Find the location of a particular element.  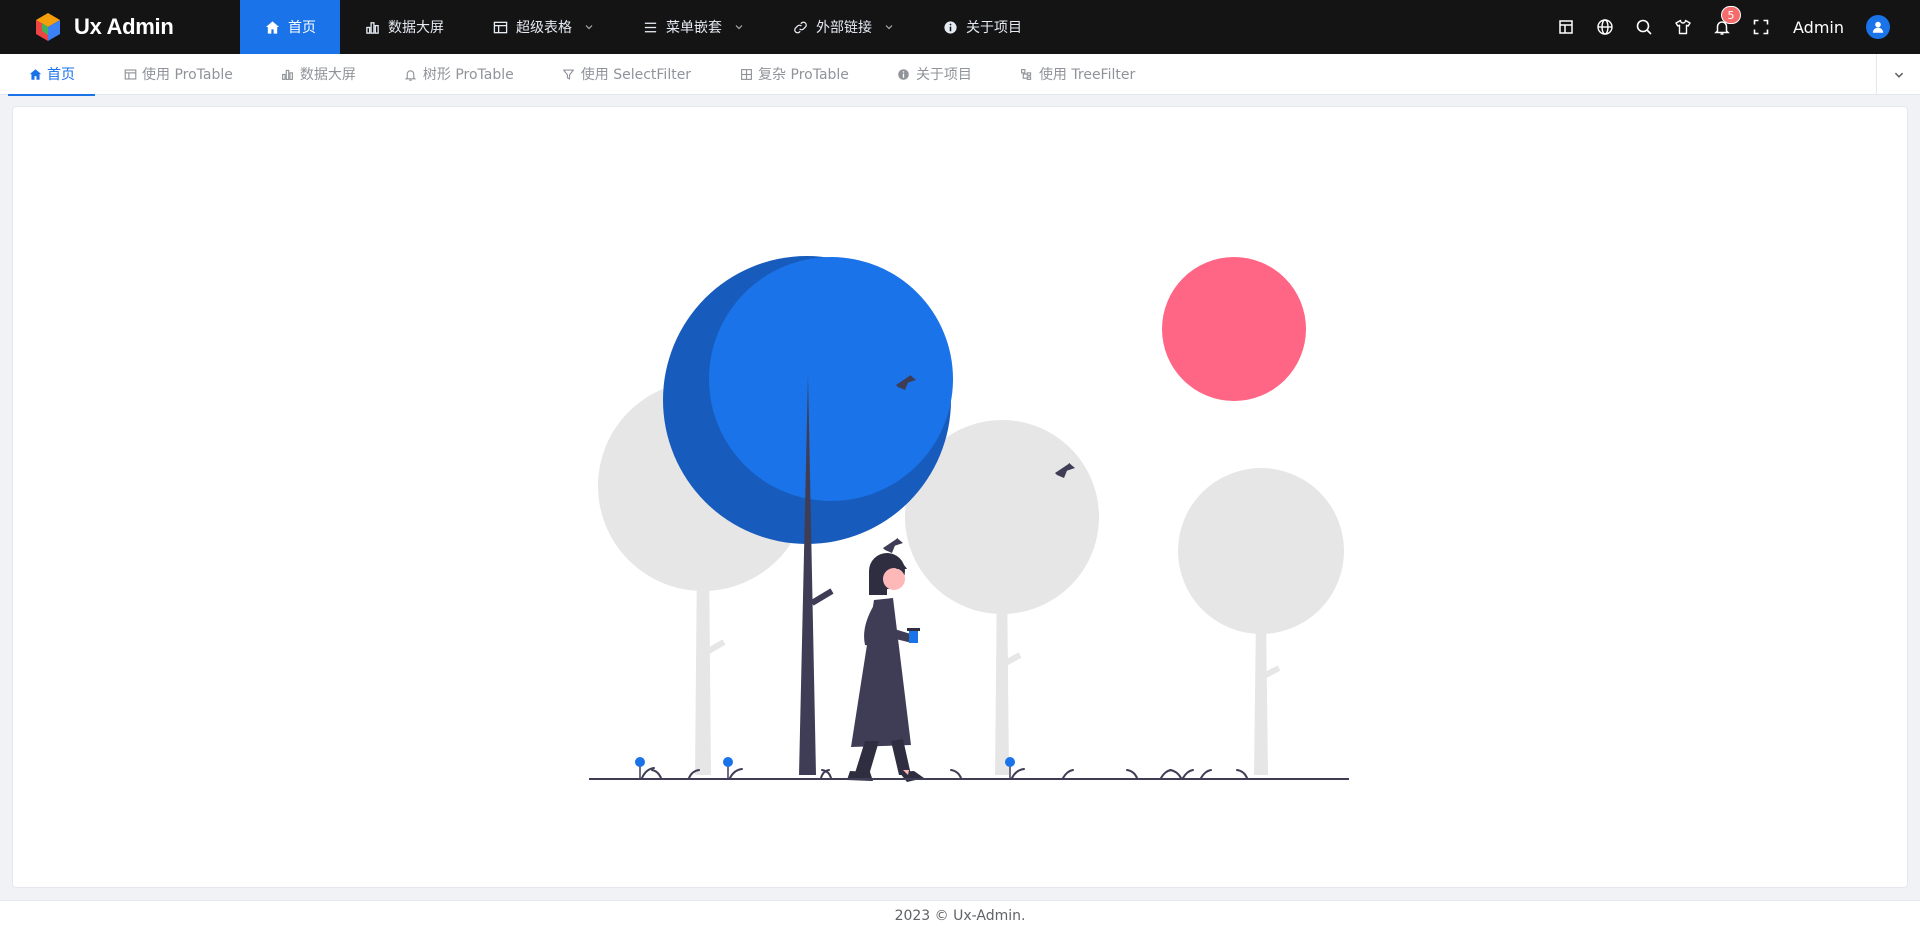

walking-woman is located at coordinates (885, 667).